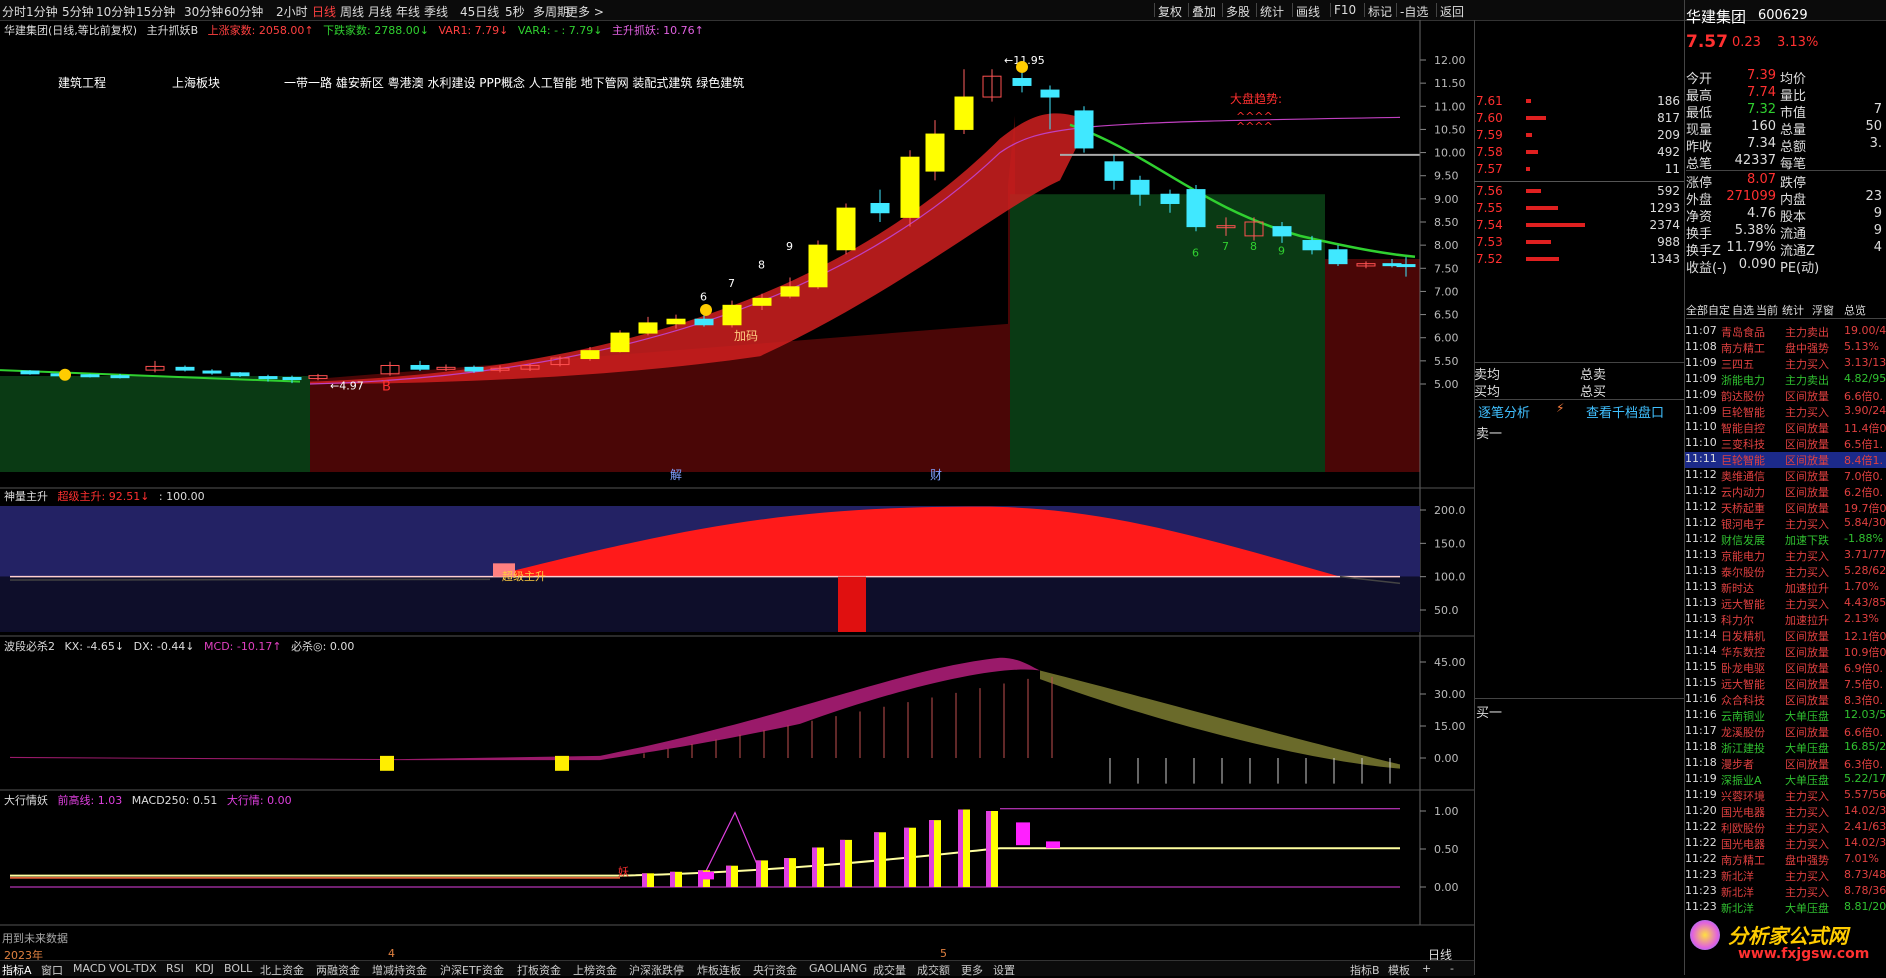  I want to click on feed-row: 11:09 三四五 主力买入 3.13/13, so click(1785, 364).